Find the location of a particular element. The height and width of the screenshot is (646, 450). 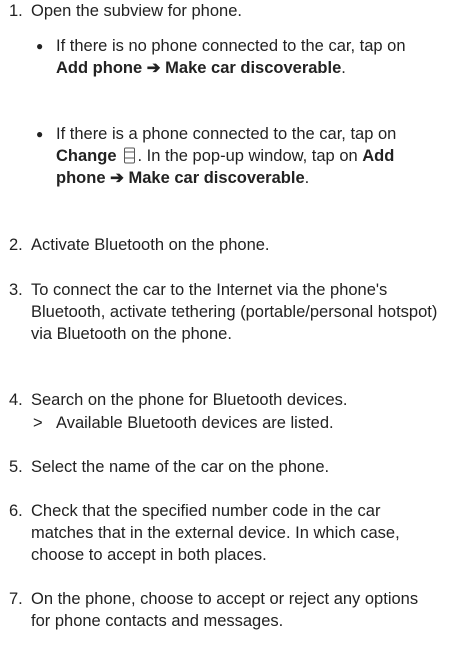

step-text: Activate Bluetooth on the phone. is located at coordinates (150, 245).